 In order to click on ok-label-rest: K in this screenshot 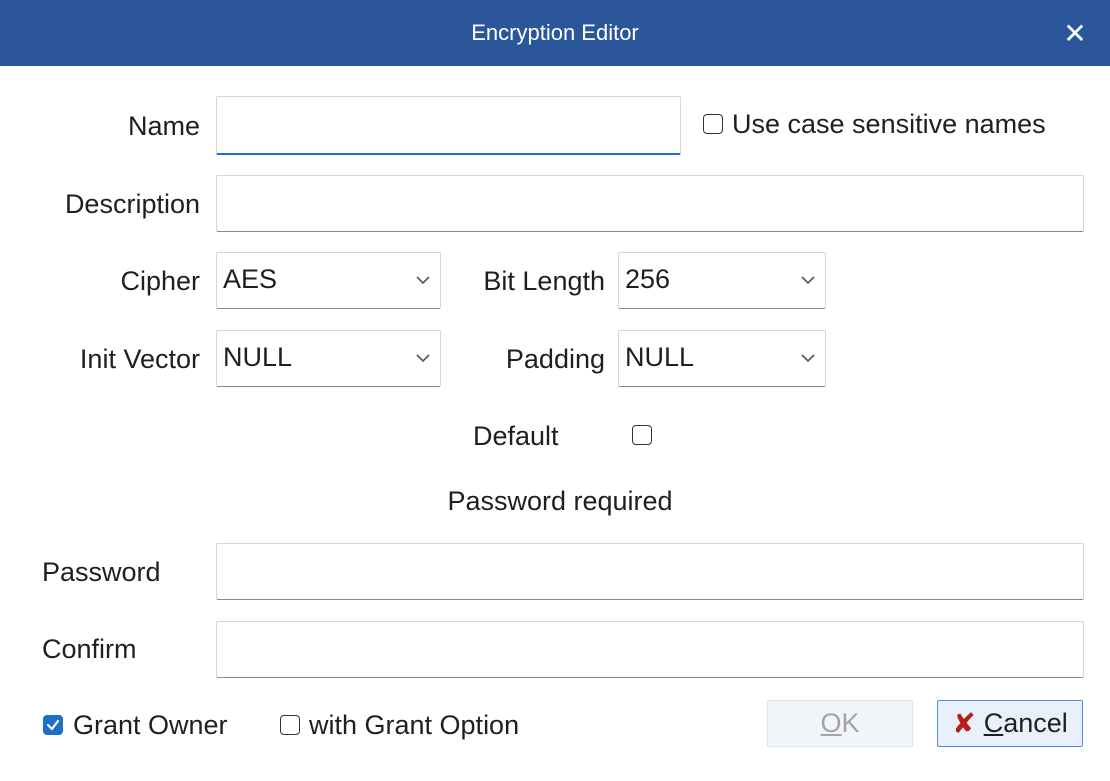, I will do `click(850, 723)`.